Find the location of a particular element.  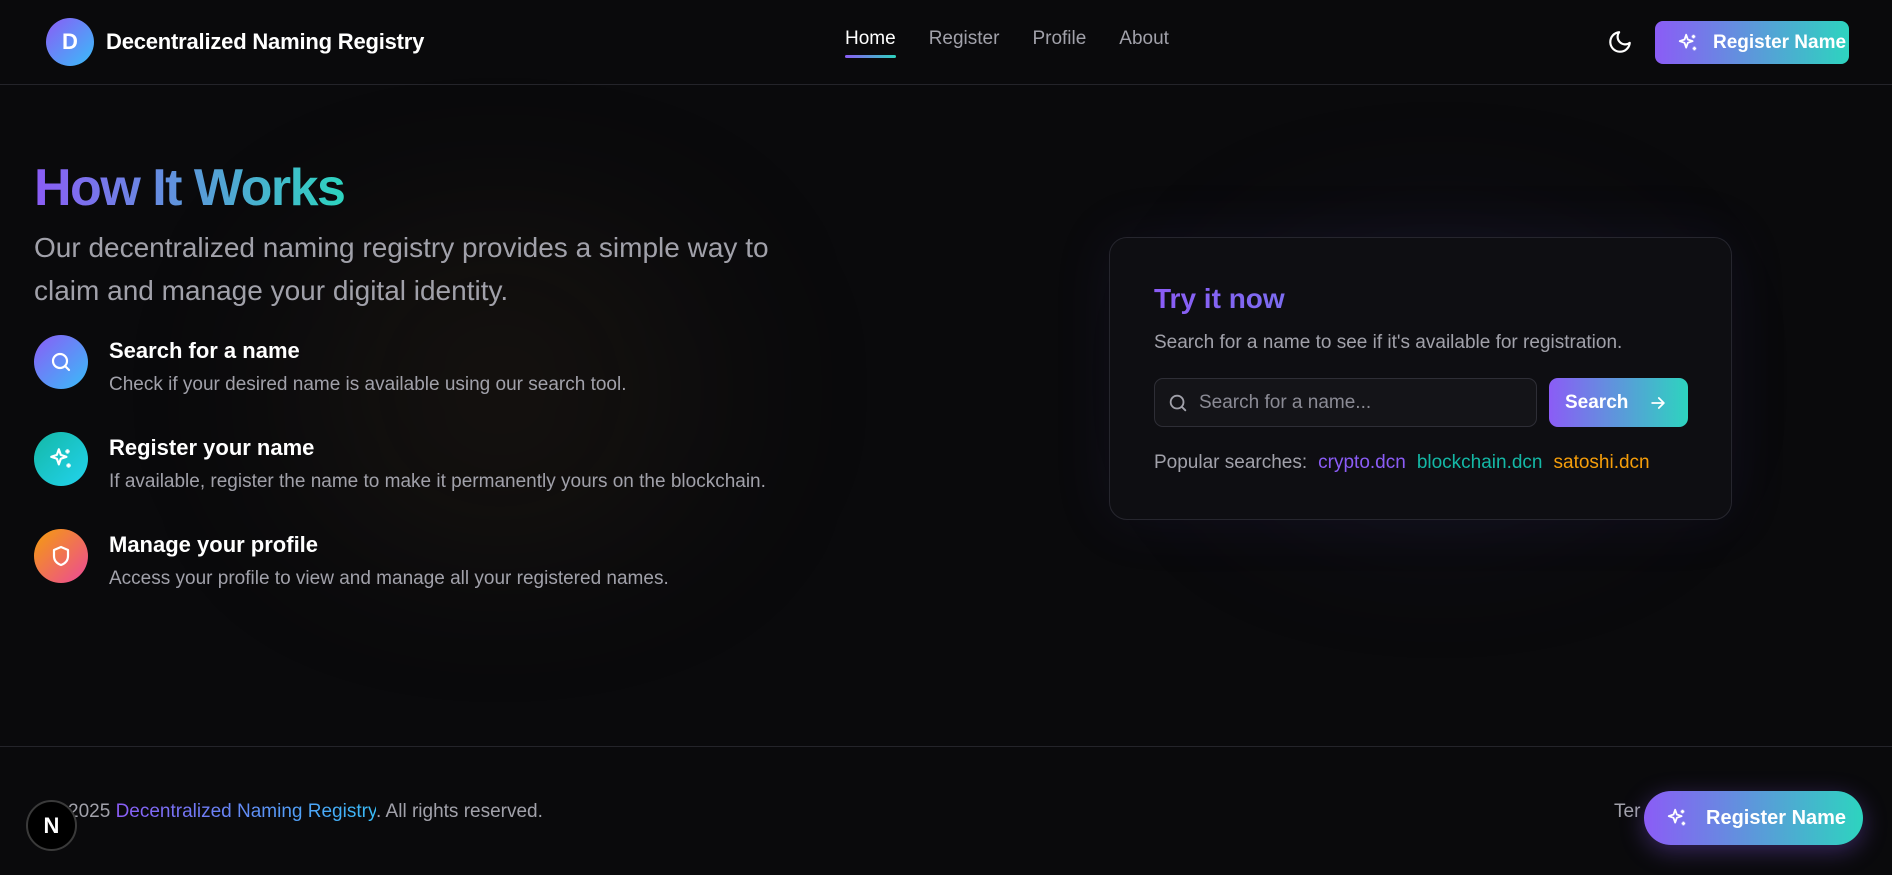

logo: D is located at coordinates (70, 42).